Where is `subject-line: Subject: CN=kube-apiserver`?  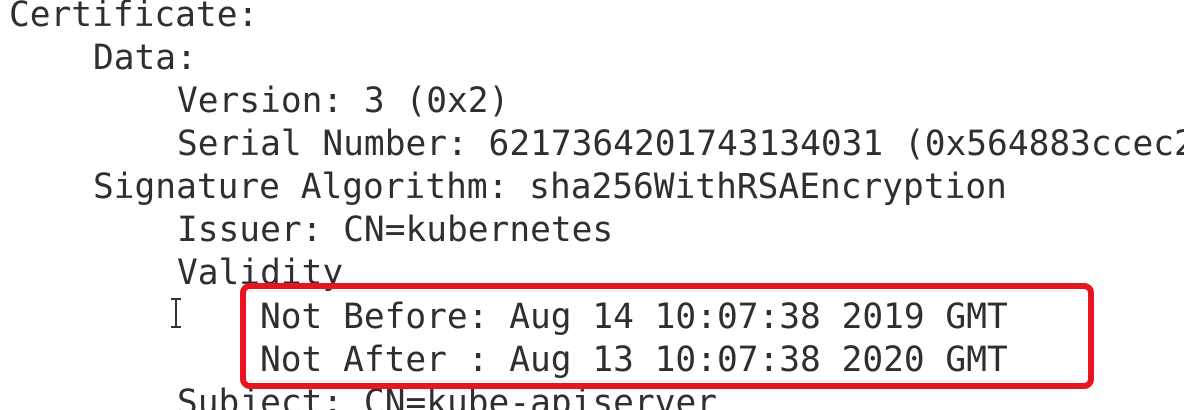 subject-line: Subject: CN=kube-apiserver is located at coordinates (447, 396).